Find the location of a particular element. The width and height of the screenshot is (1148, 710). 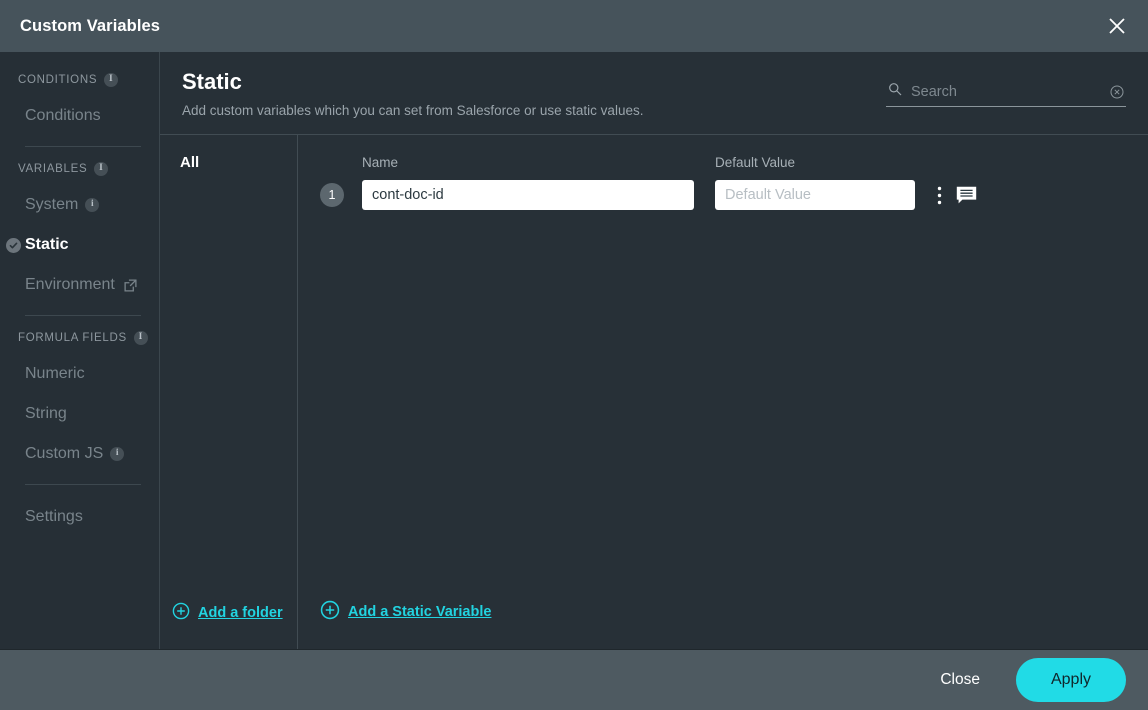

close-icon is located at coordinates (1117, 26).